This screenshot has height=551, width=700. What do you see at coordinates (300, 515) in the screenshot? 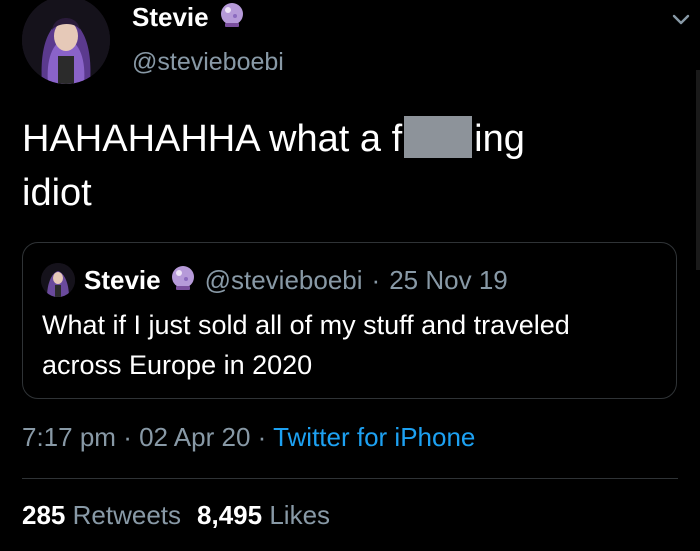
I see `likes-label: Likes` at bounding box center [300, 515].